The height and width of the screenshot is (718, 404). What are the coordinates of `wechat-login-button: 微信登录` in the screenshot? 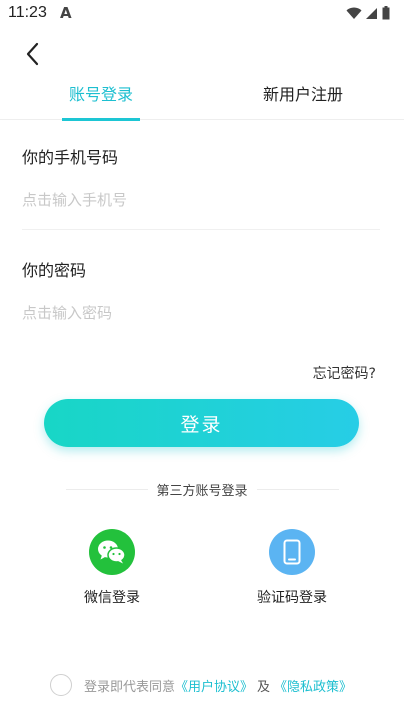 It's located at (112, 568).